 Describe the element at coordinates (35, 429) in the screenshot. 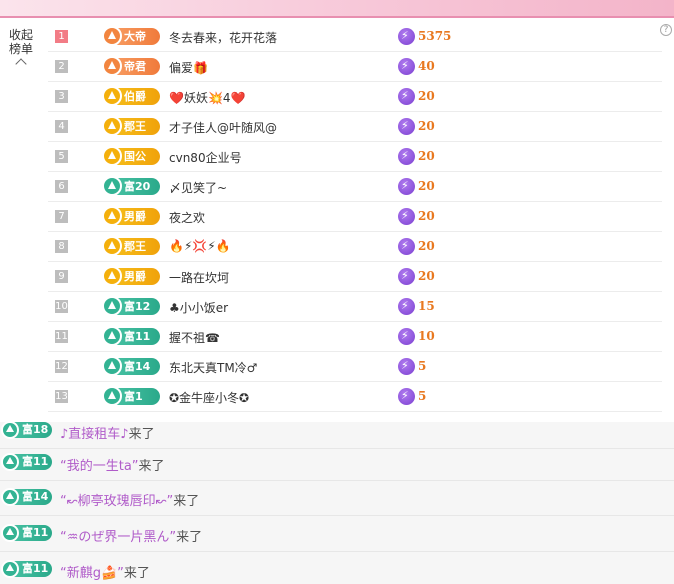

I see `level-badge-label: 富18` at that location.